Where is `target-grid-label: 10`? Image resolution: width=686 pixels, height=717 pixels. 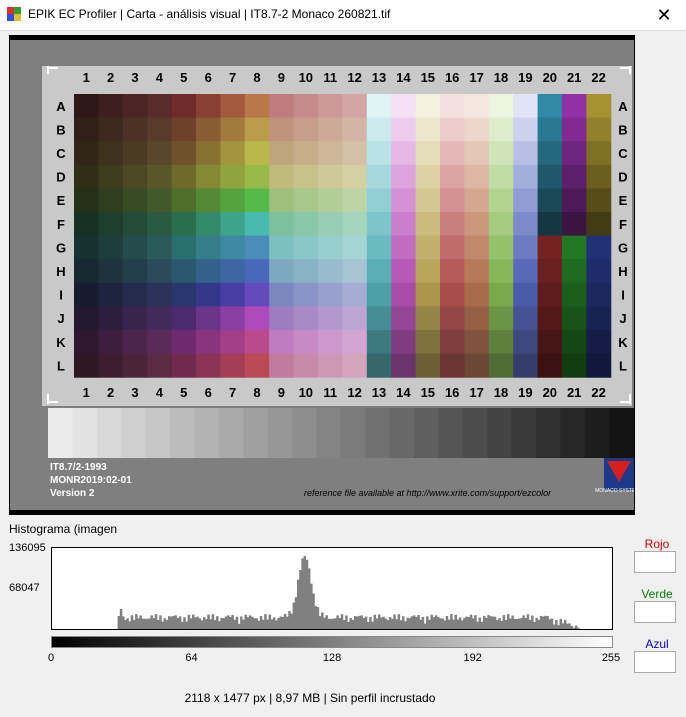
target-grid-label: 10 is located at coordinates (306, 77).